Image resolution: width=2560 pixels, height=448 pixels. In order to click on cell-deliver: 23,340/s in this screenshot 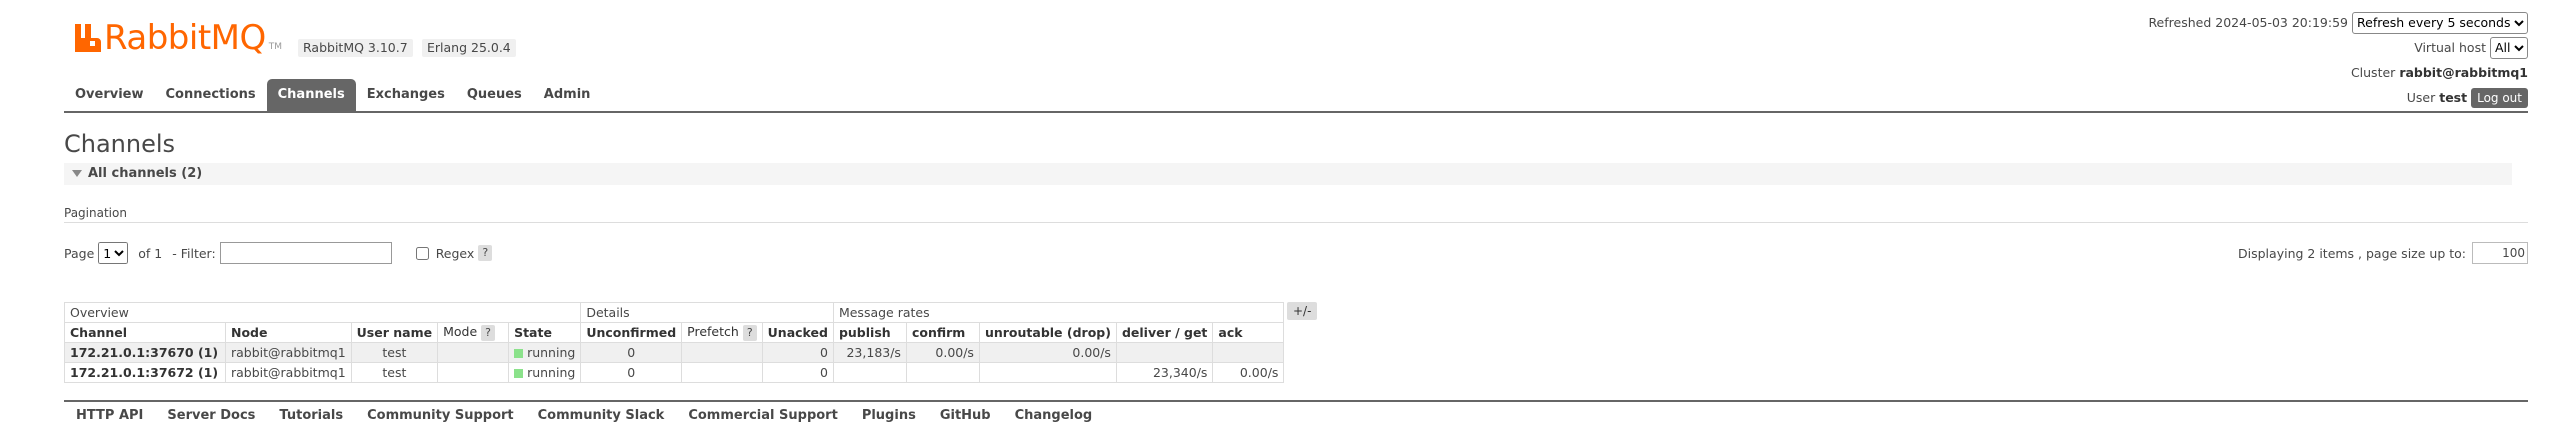, I will do `click(1164, 372)`.